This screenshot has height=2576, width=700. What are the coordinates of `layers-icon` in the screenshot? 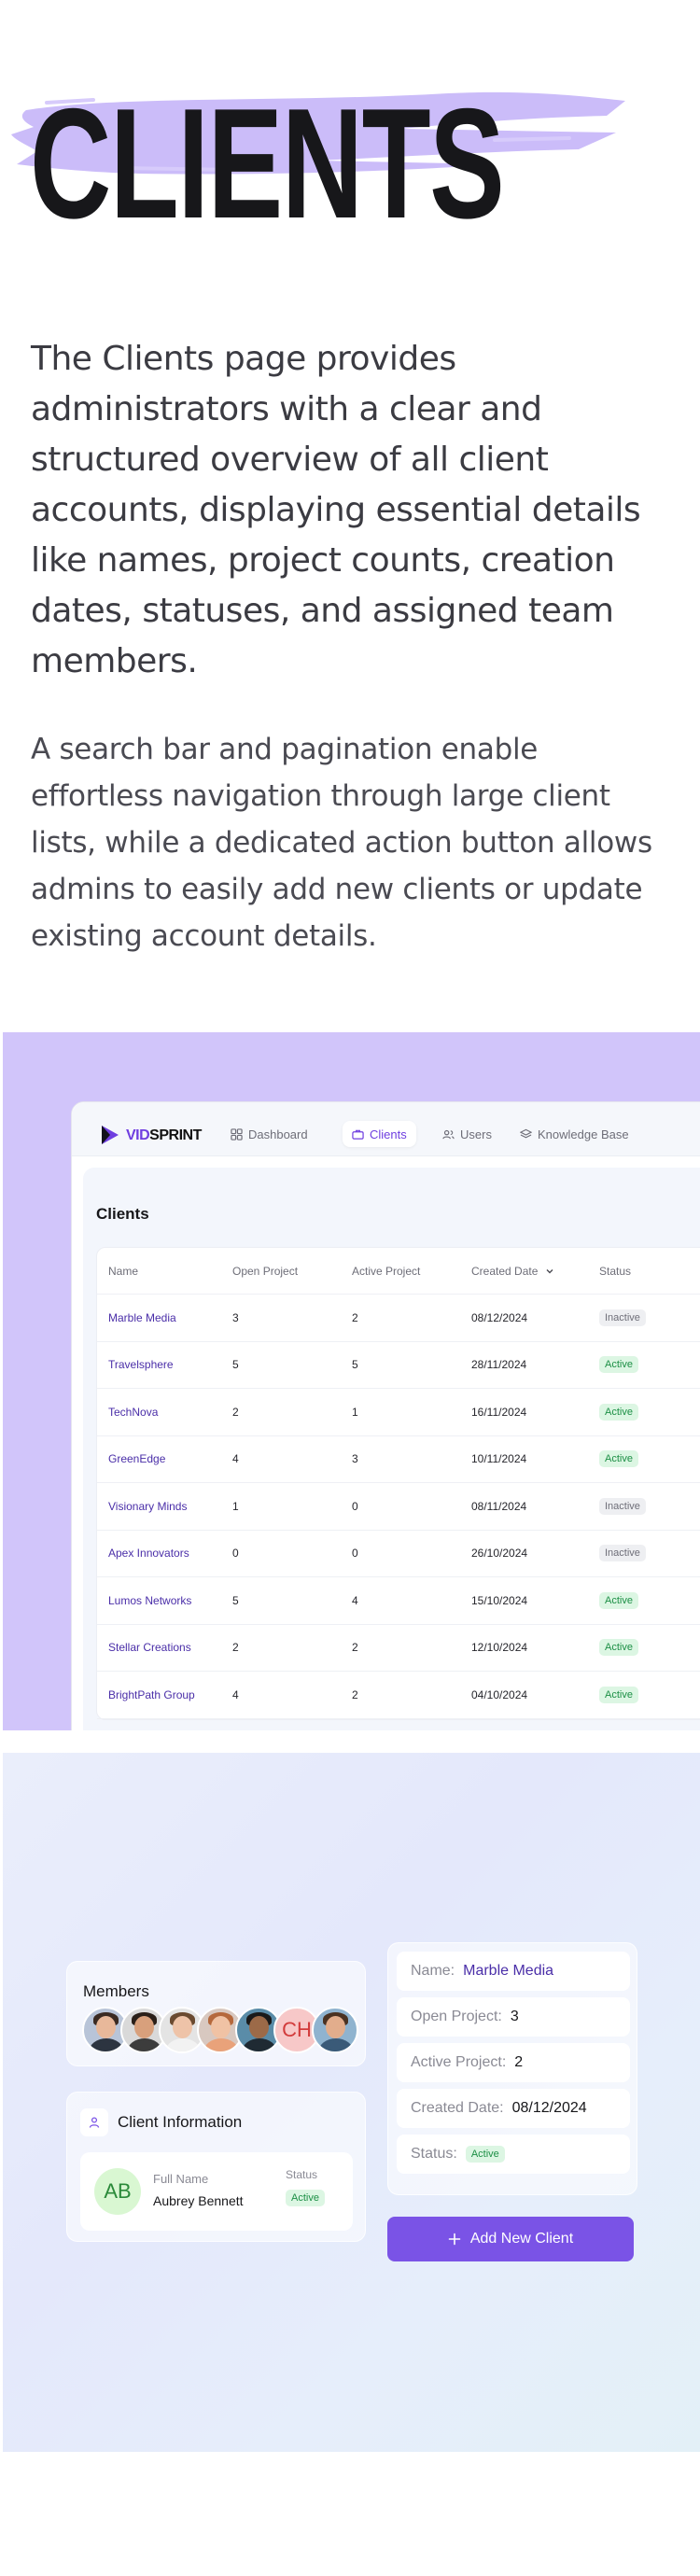 It's located at (526, 1133).